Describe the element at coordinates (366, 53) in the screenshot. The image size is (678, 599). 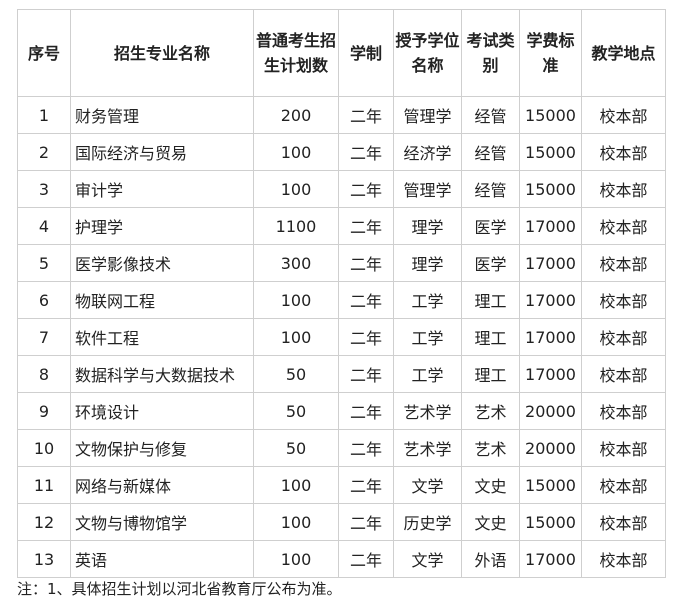
I see `header-duration: 学制` at that location.